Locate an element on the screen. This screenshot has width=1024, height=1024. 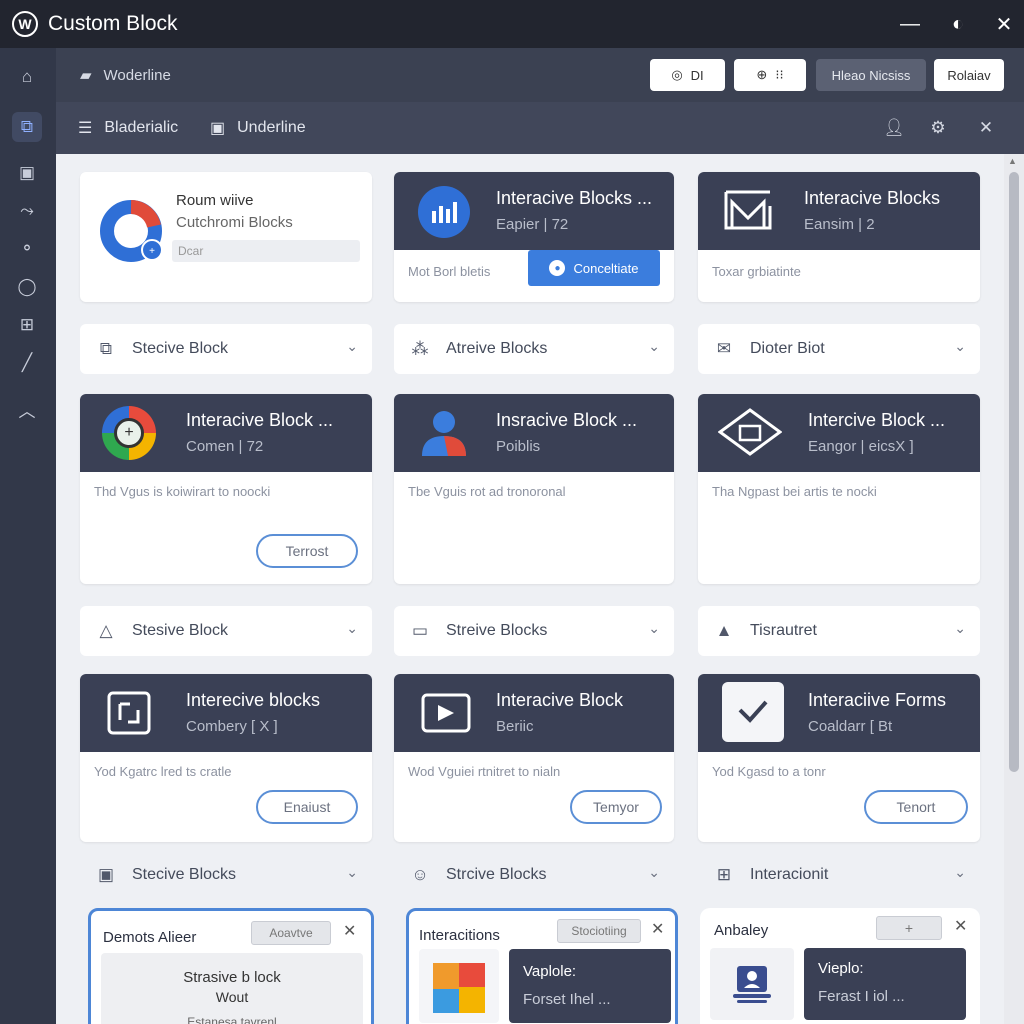
card-title: Interaciive Forms is located at coordinates (877, 700).